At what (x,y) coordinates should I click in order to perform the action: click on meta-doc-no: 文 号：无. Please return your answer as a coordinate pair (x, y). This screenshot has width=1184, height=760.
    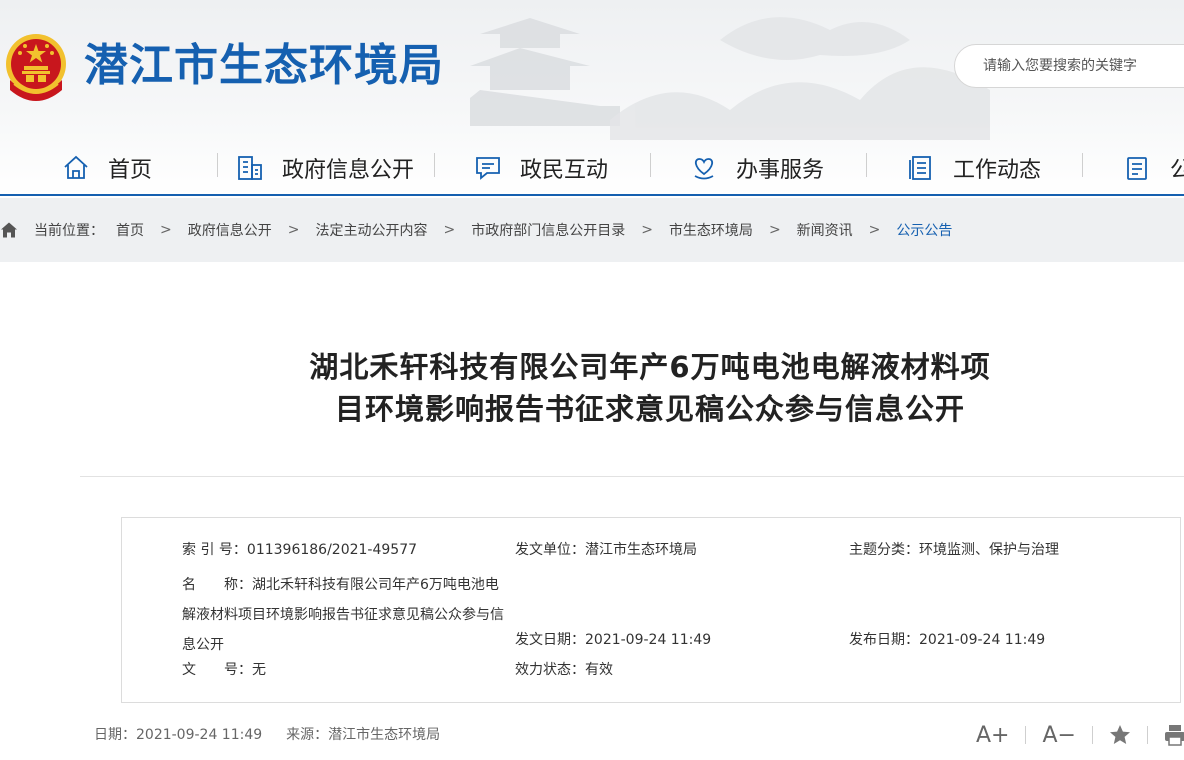
    Looking at the image, I should click on (224, 670).